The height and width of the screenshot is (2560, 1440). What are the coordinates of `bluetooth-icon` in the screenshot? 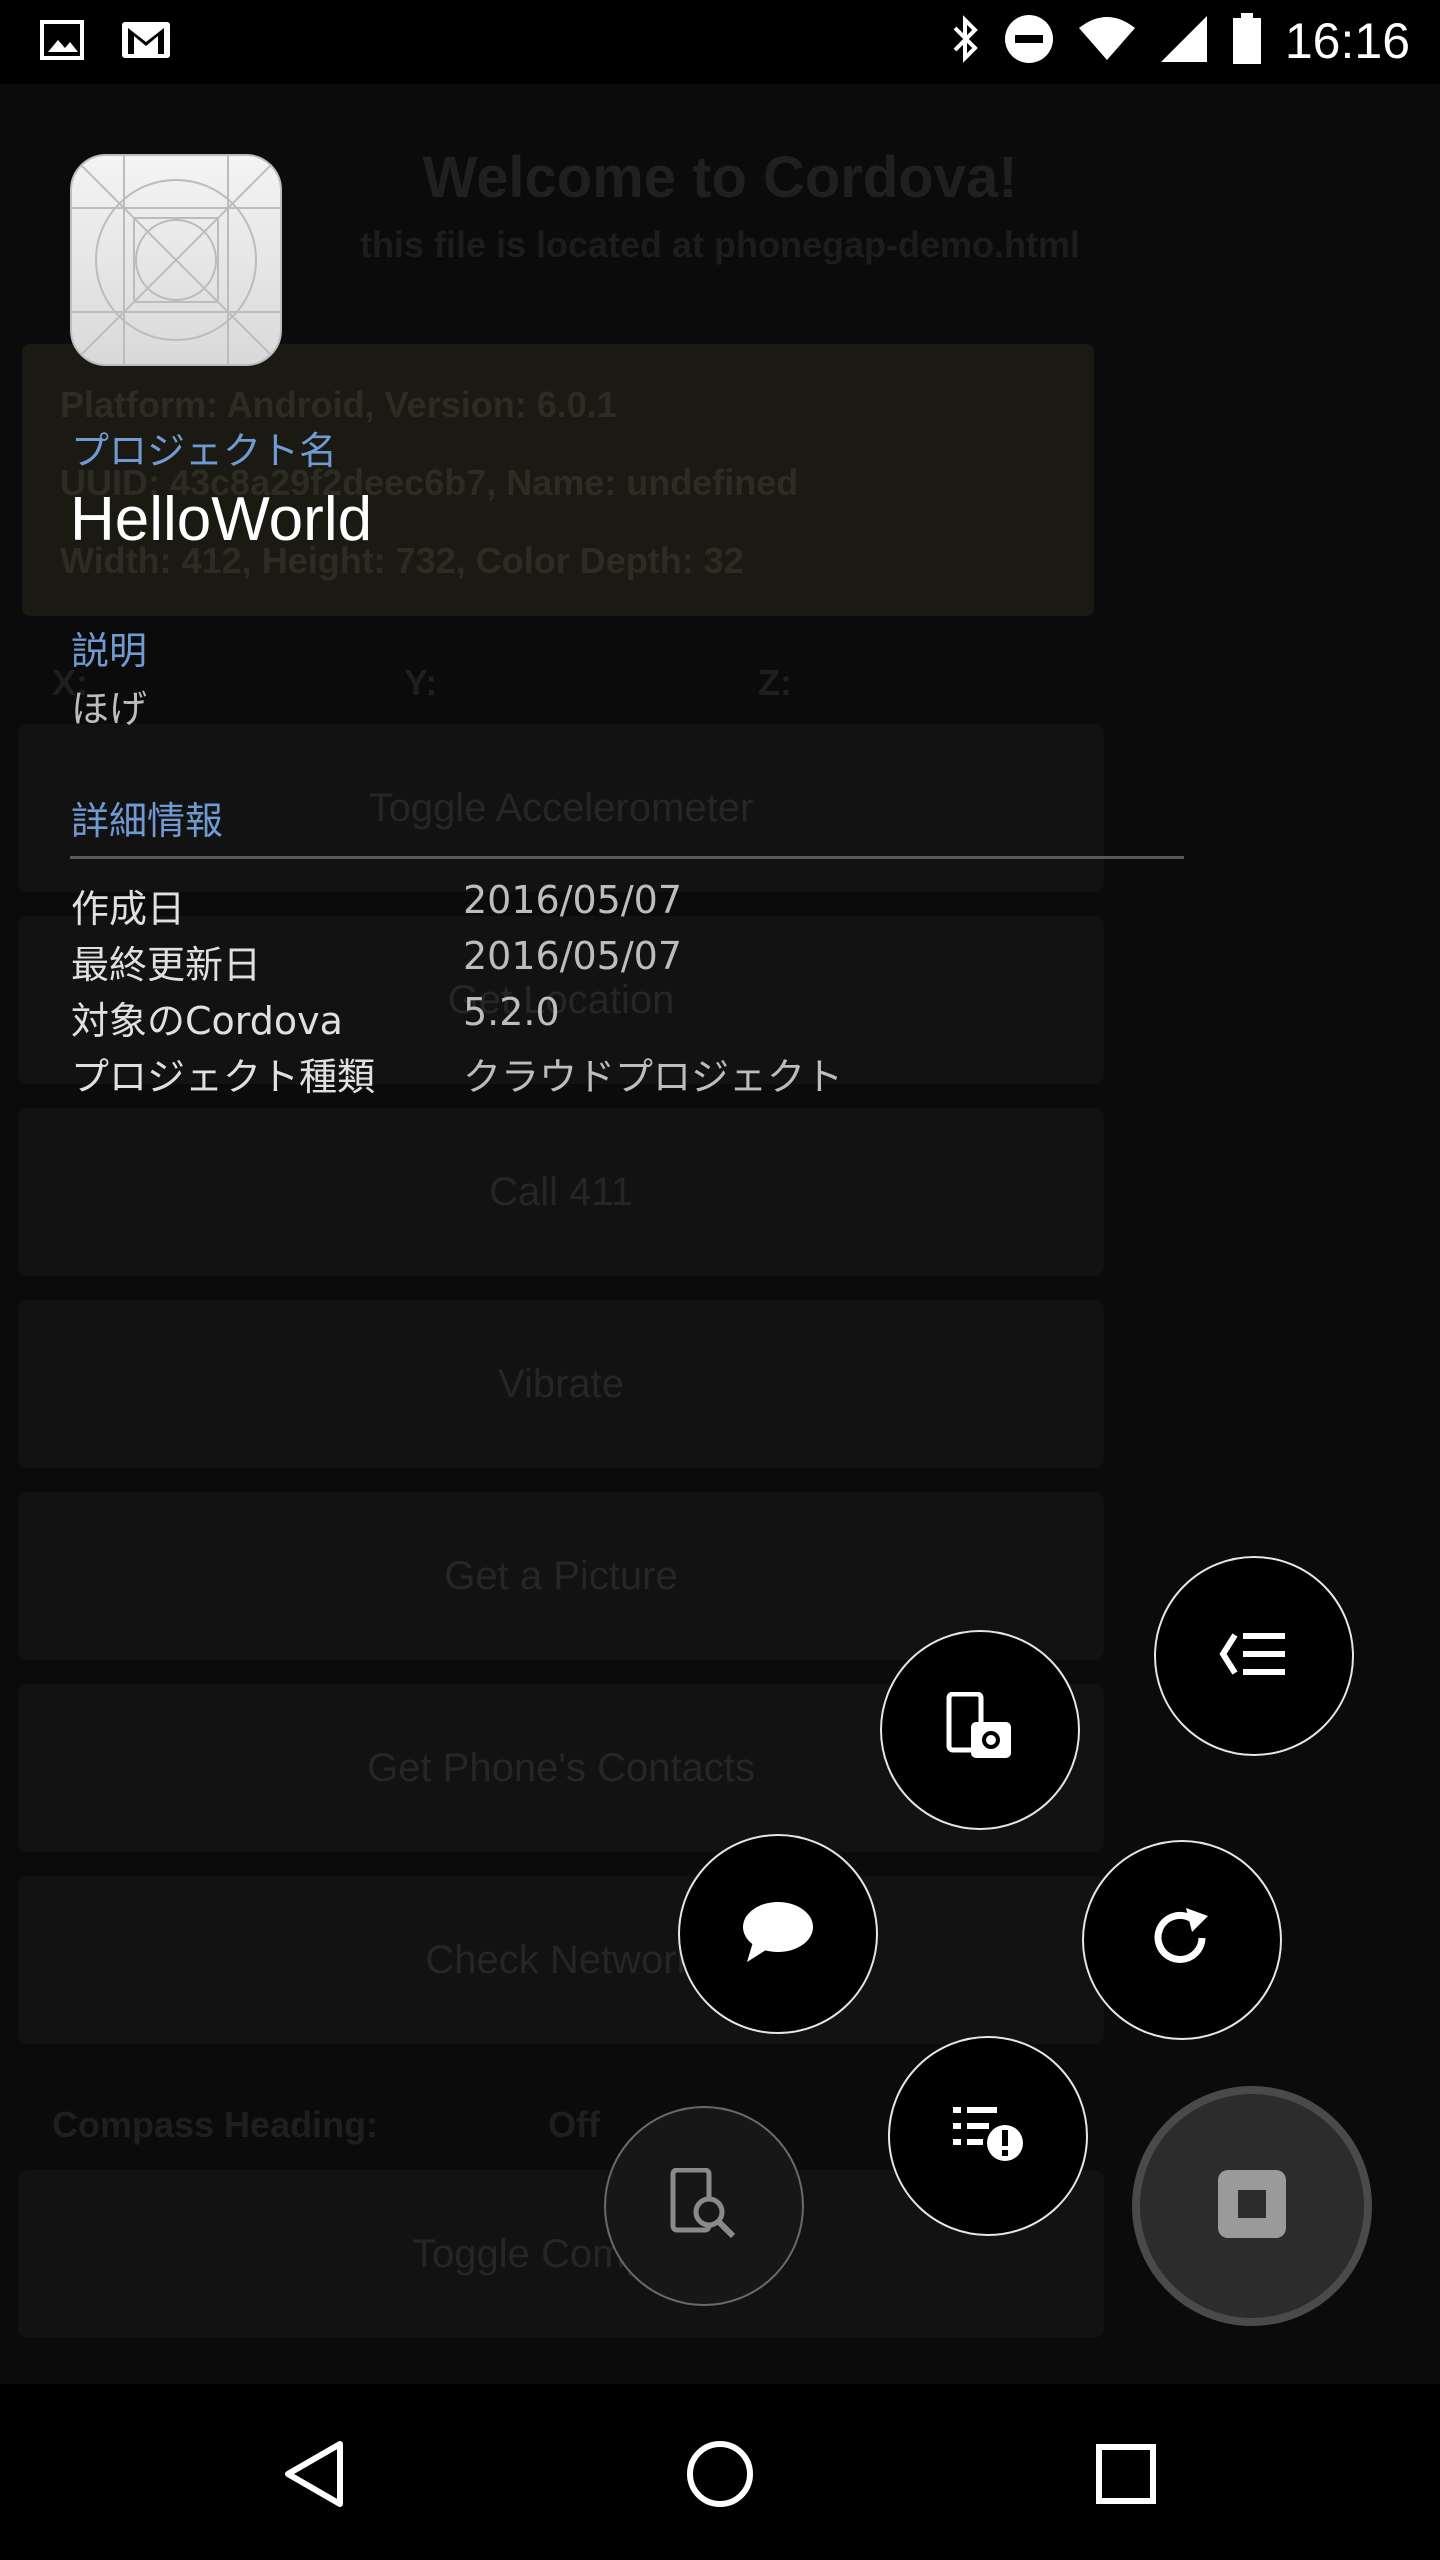 It's located at (966, 41).